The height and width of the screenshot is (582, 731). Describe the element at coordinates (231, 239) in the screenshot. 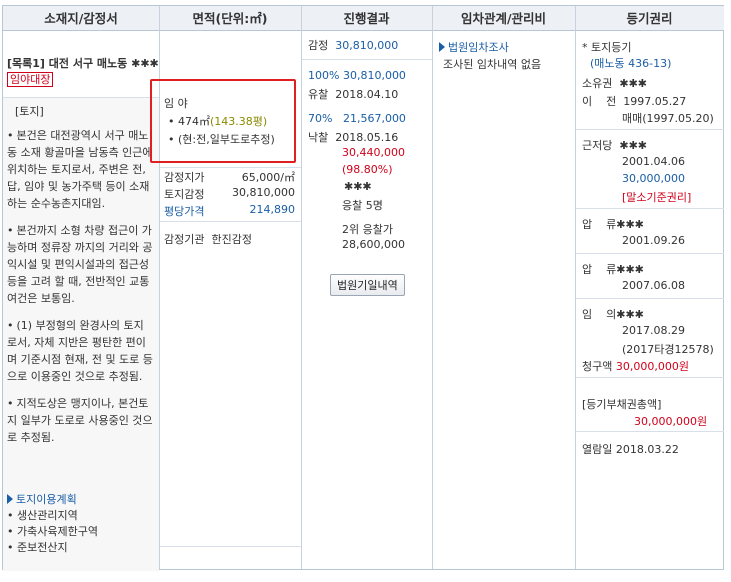

I see `appraiser-name: 한진감정` at that location.